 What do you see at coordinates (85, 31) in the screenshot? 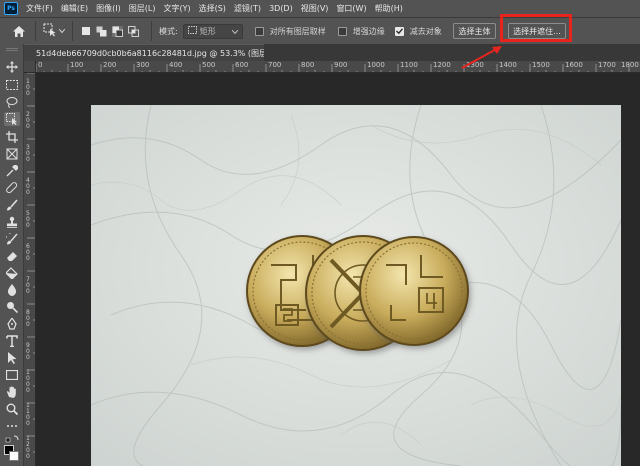
I see `new-selection-icon` at bounding box center [85, 31].